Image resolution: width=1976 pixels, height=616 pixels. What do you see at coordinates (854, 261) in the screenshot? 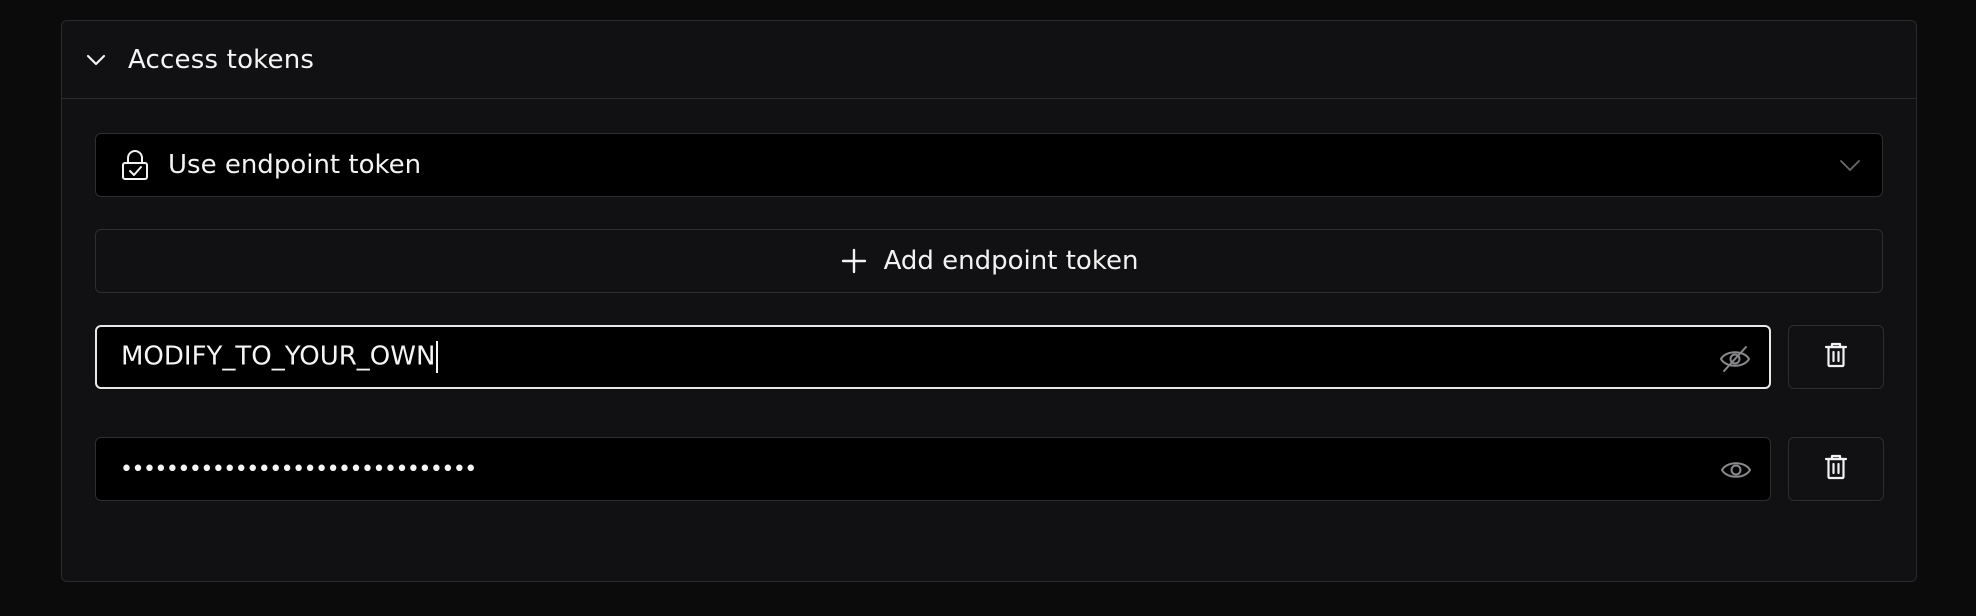
I see `plus-icon` at bounding box center [854, 261].